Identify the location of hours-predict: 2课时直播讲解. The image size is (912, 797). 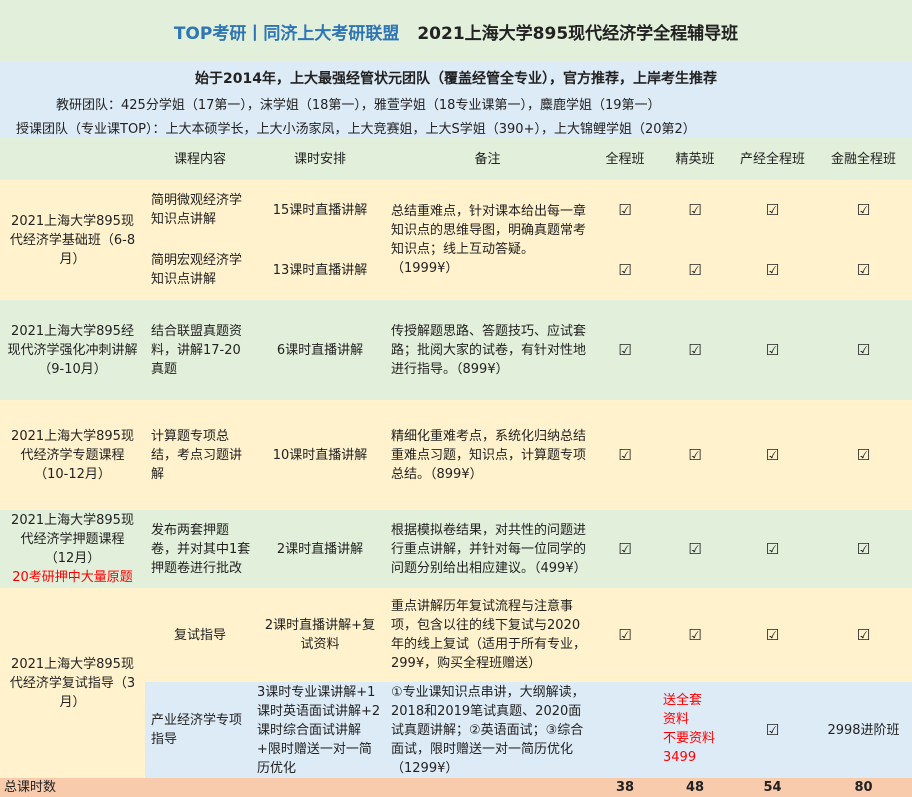
(320, 549).